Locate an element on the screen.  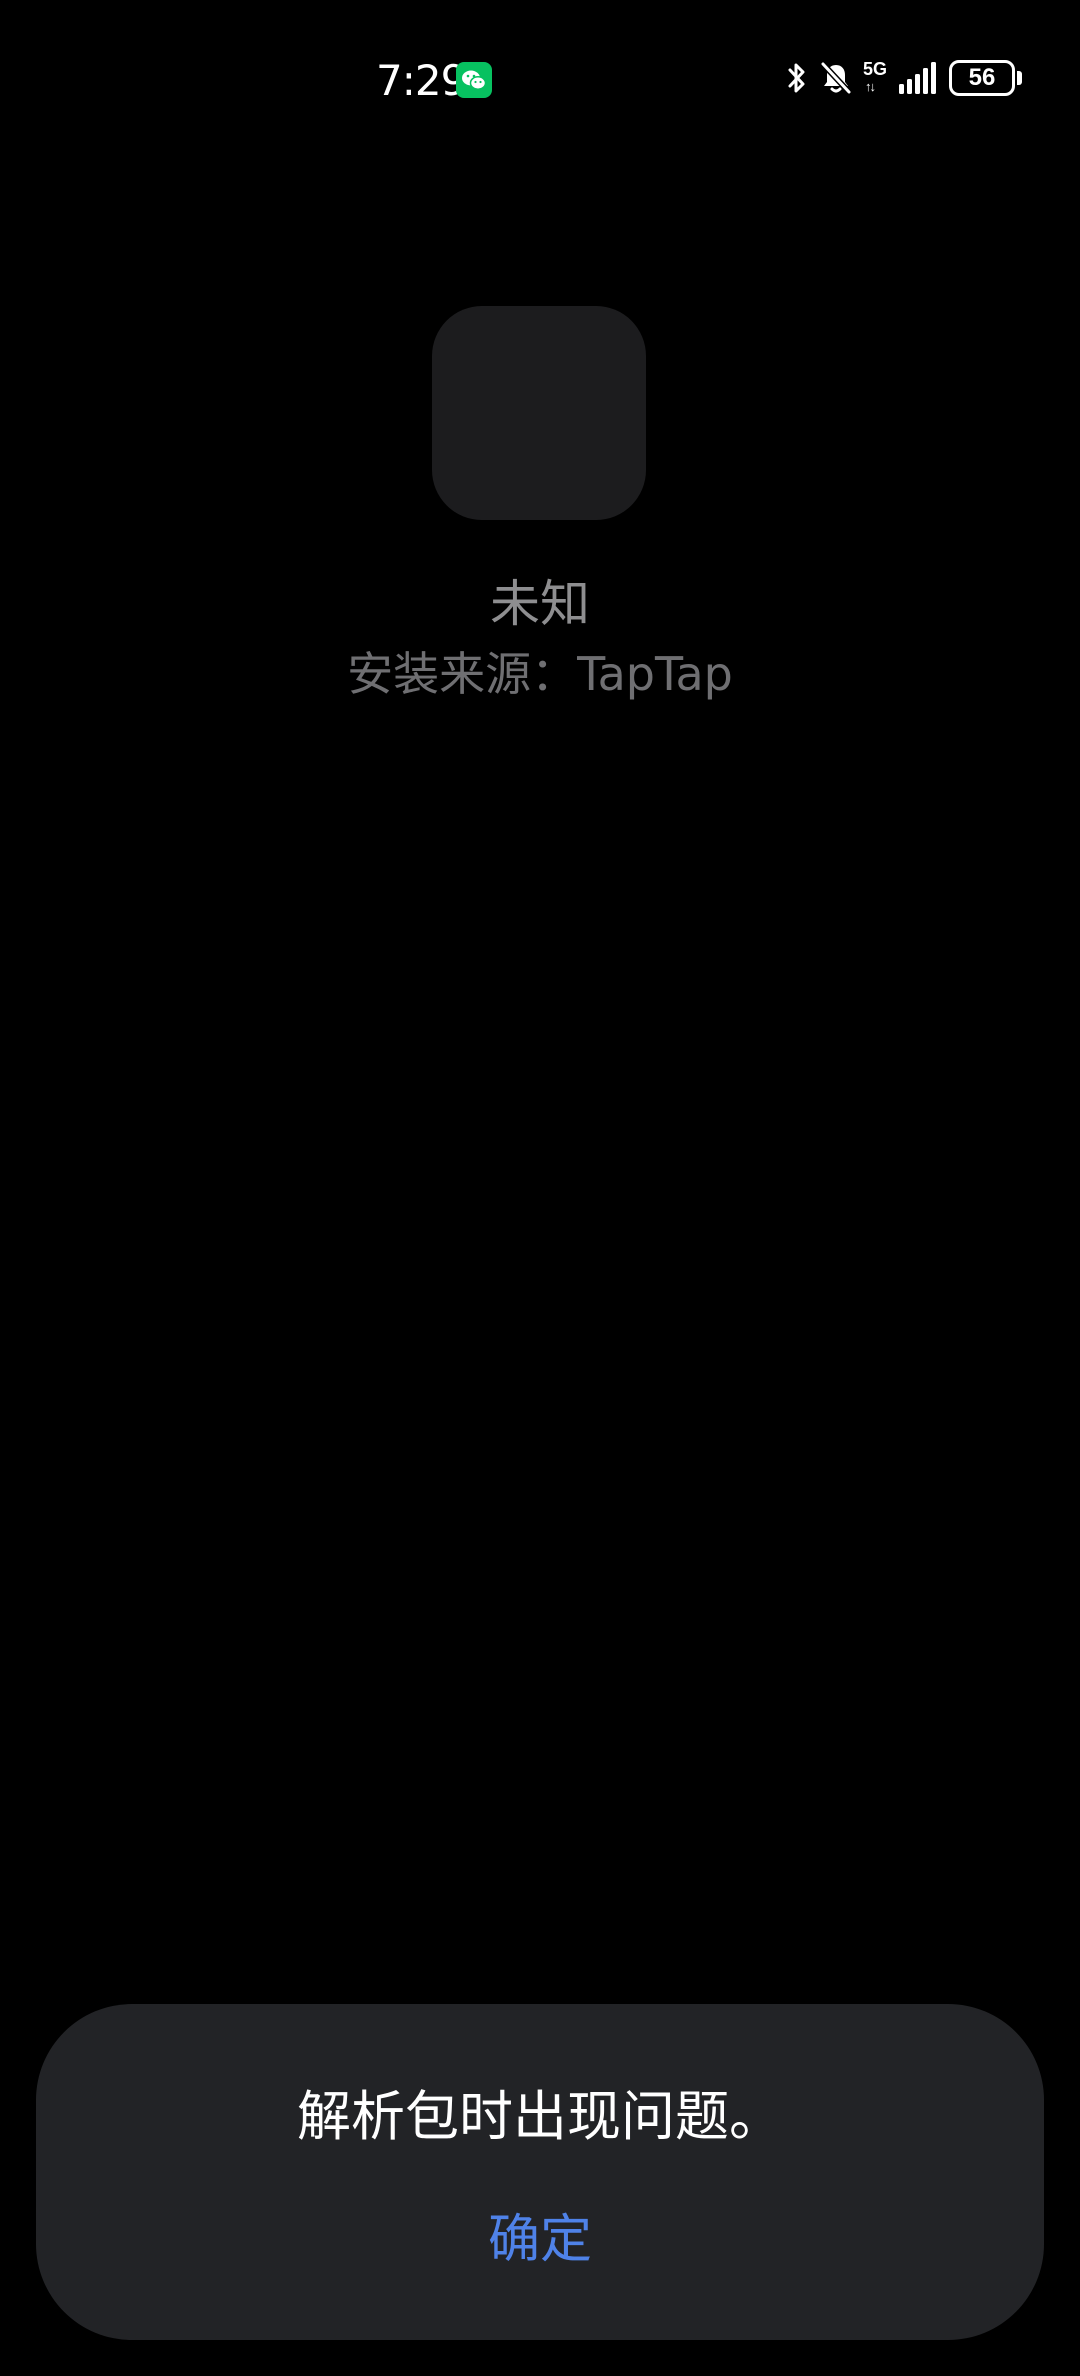
confirm-button: 确定 is located at coordinates (540, 2240).